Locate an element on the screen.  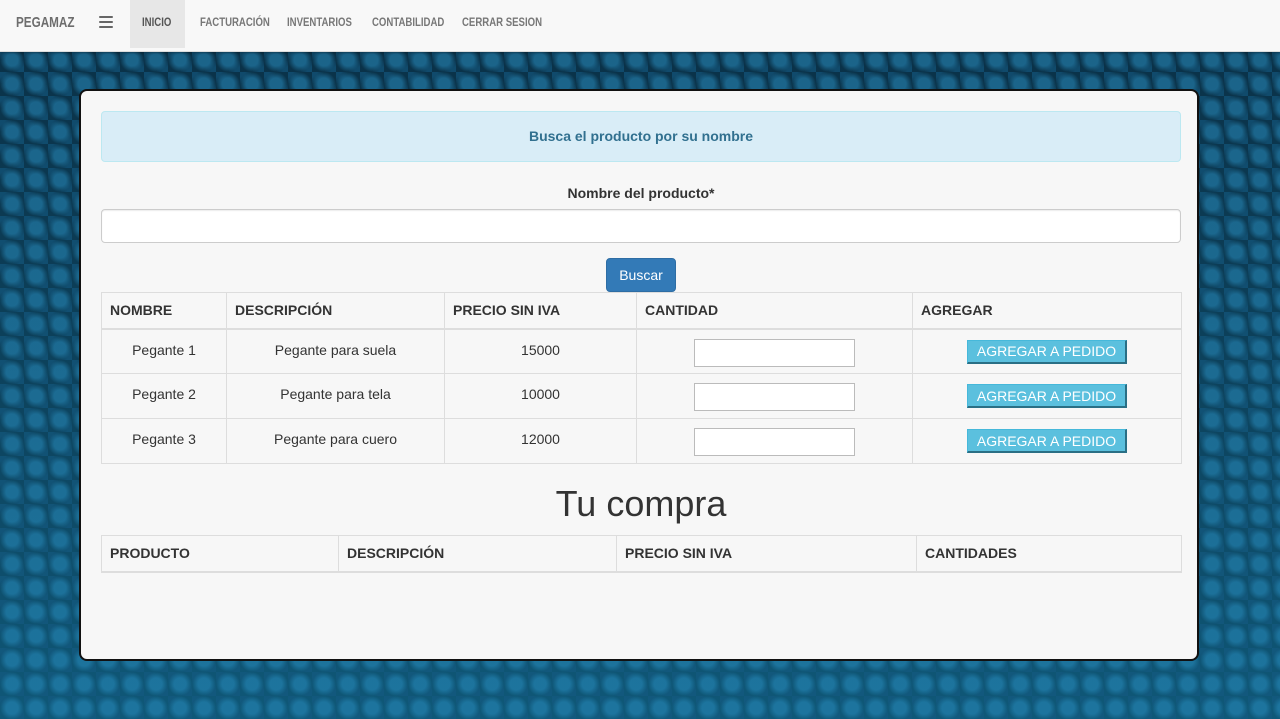
product-name: Pegante 1 is located at coordinates (164, 351).